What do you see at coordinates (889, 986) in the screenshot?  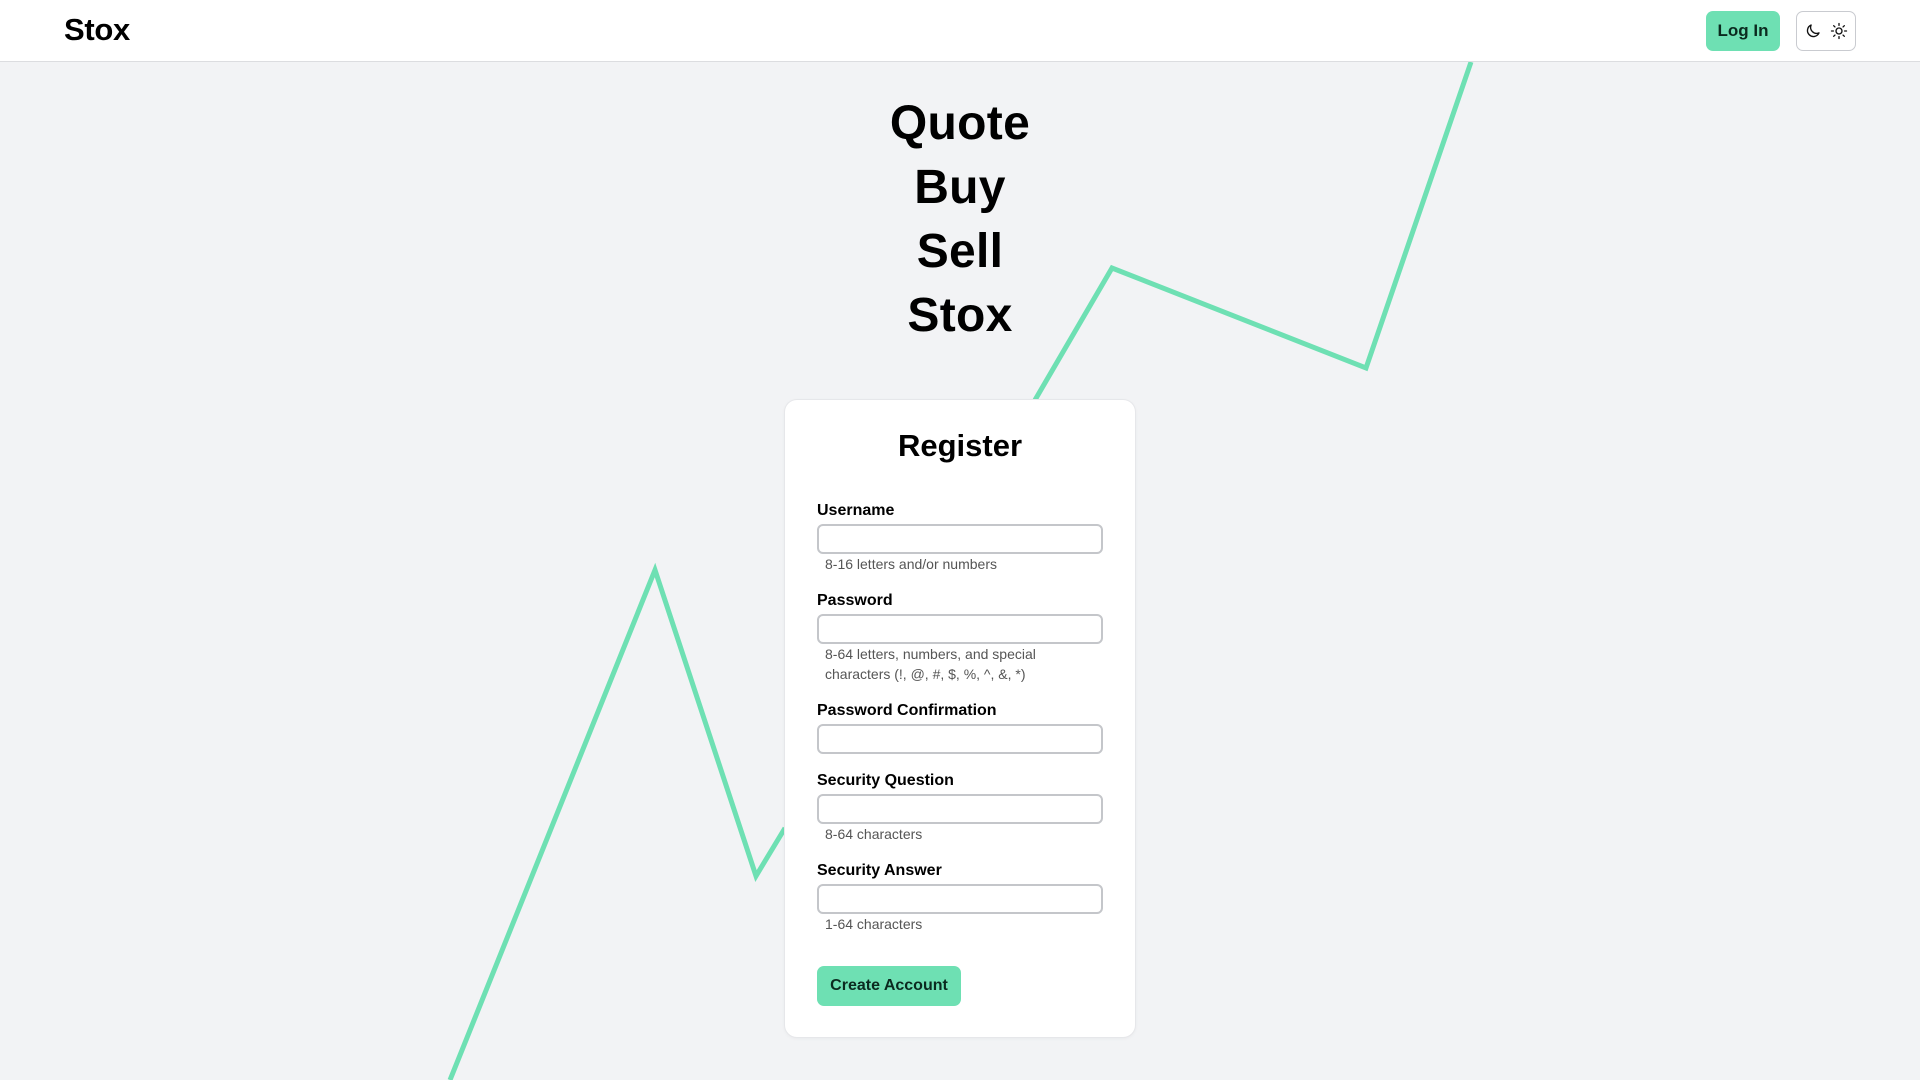 I see `create-account-button: Create Account` at bounding box center [889, 986].